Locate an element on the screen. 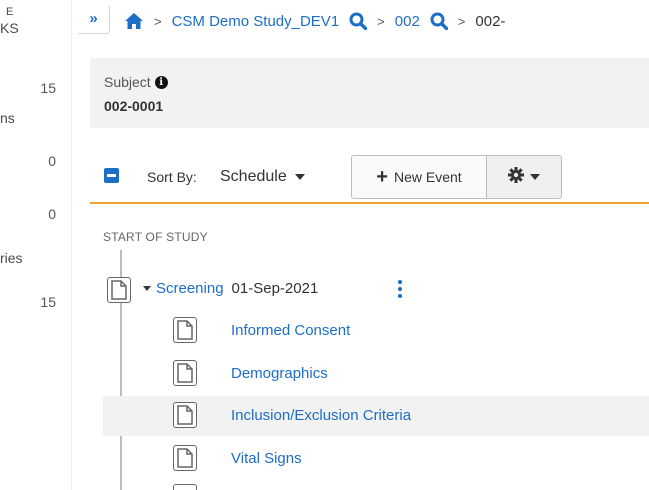 The image size is (649, 490). settings-dropdown-button is located at coordinates (524, 177).